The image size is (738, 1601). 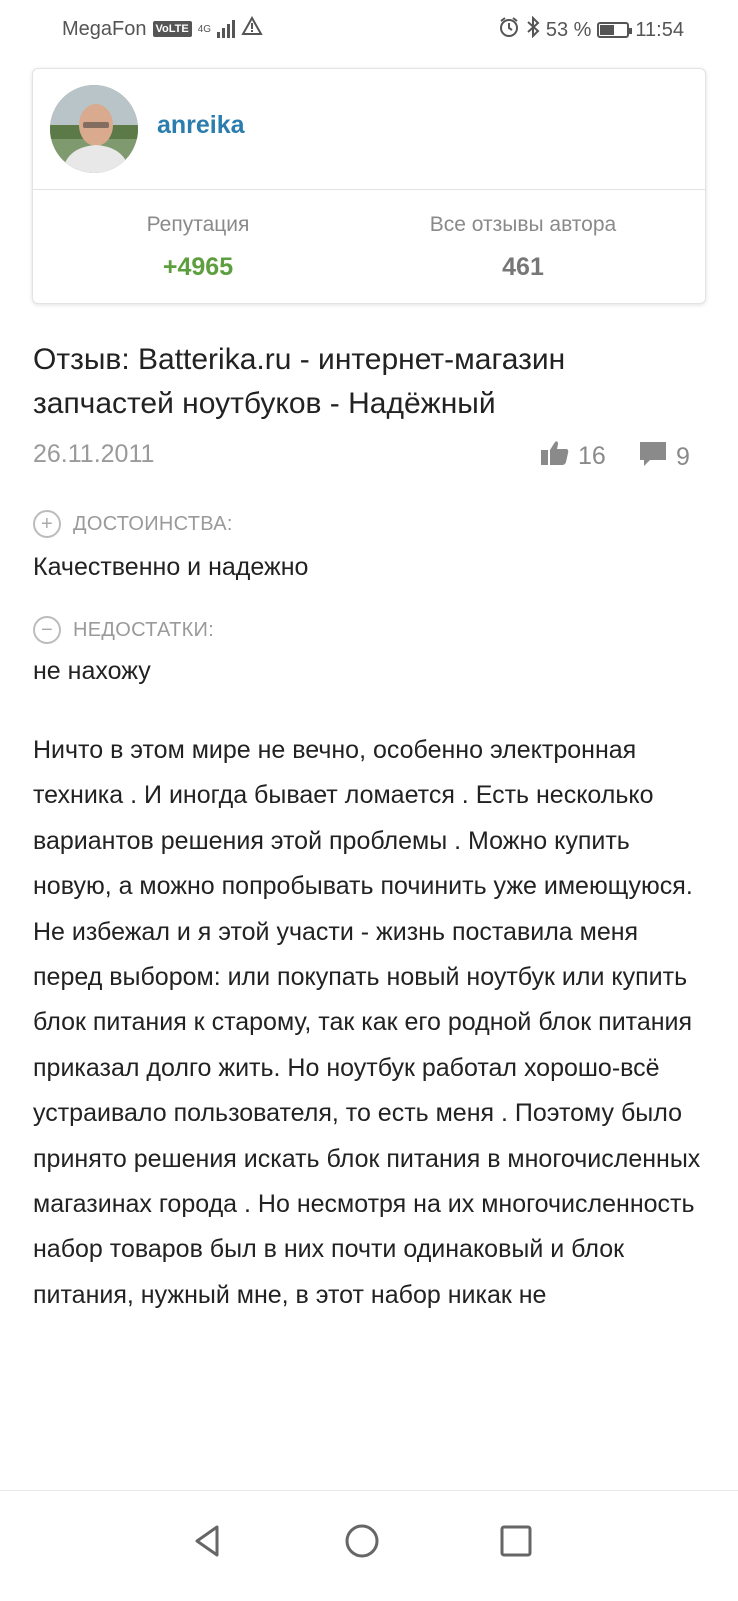 I want to click on reputation-label: Репутация, so click(x=198, y=224).